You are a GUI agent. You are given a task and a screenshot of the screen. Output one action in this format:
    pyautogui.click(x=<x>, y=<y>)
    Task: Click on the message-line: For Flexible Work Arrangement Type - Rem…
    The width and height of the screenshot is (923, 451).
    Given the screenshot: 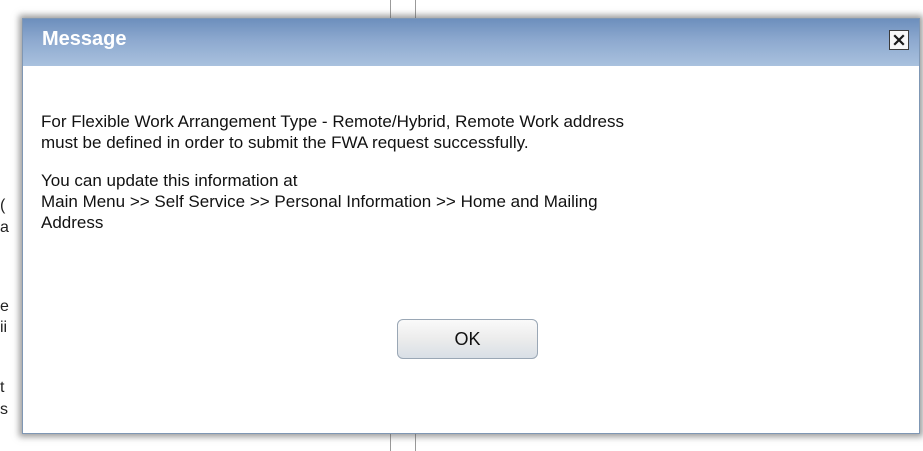 What is the action you would take?
    pyautogui.click(x=332, y=121)
    